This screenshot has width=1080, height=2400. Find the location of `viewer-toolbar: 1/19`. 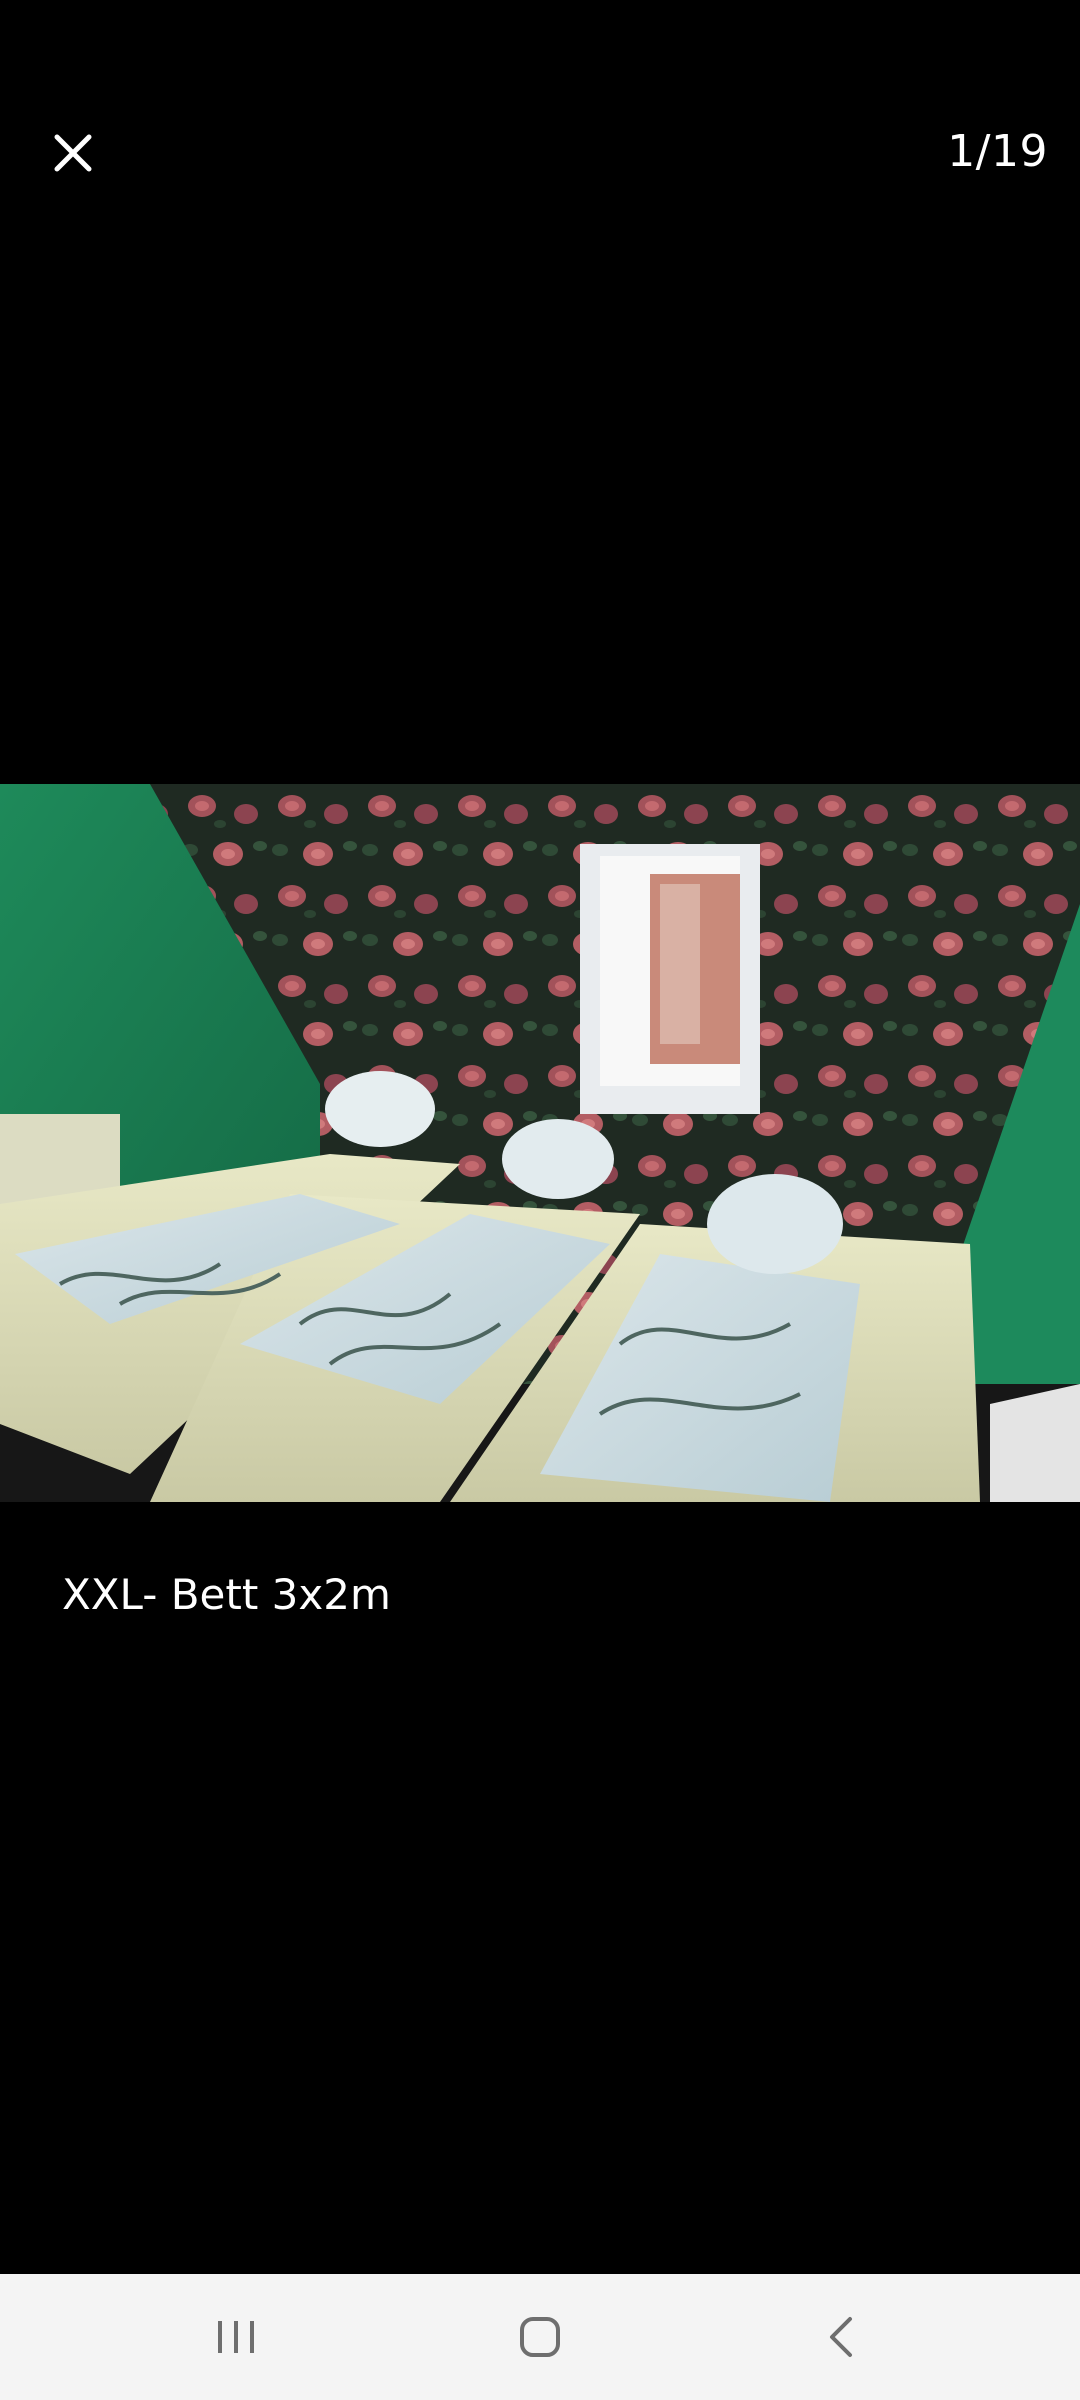

viewer-toolbar: 1/19 is located at coordinates (540, 155).